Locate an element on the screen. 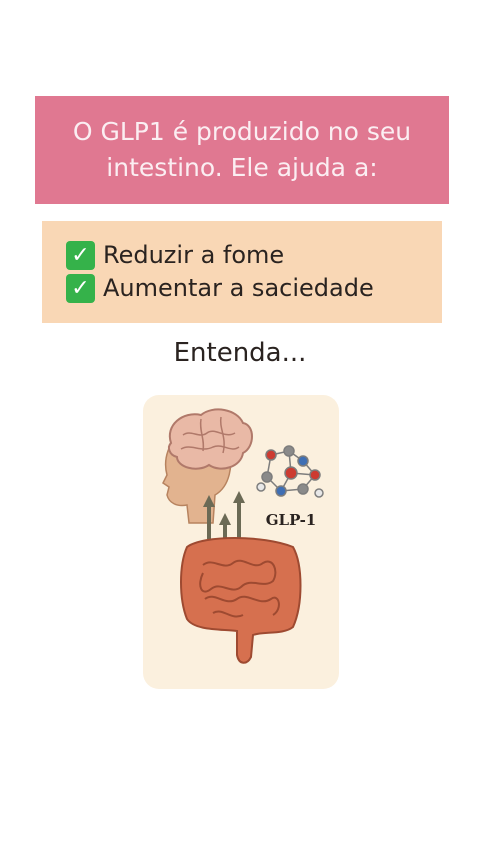 This screenshot has width=480, height=854. gut-brain-illustration: GLP-1 is located at coordinates (241, 542).